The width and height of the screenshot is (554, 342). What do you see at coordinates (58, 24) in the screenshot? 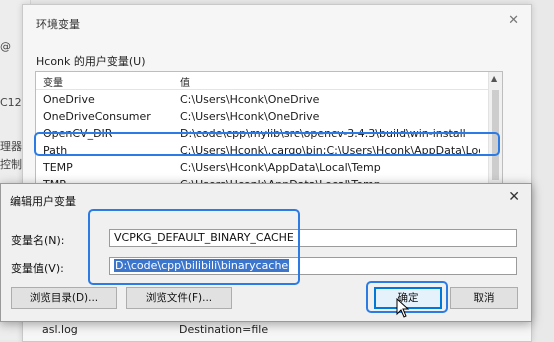
I see `env-dialog-title: 环境变量` at bounding box center [58, 24].